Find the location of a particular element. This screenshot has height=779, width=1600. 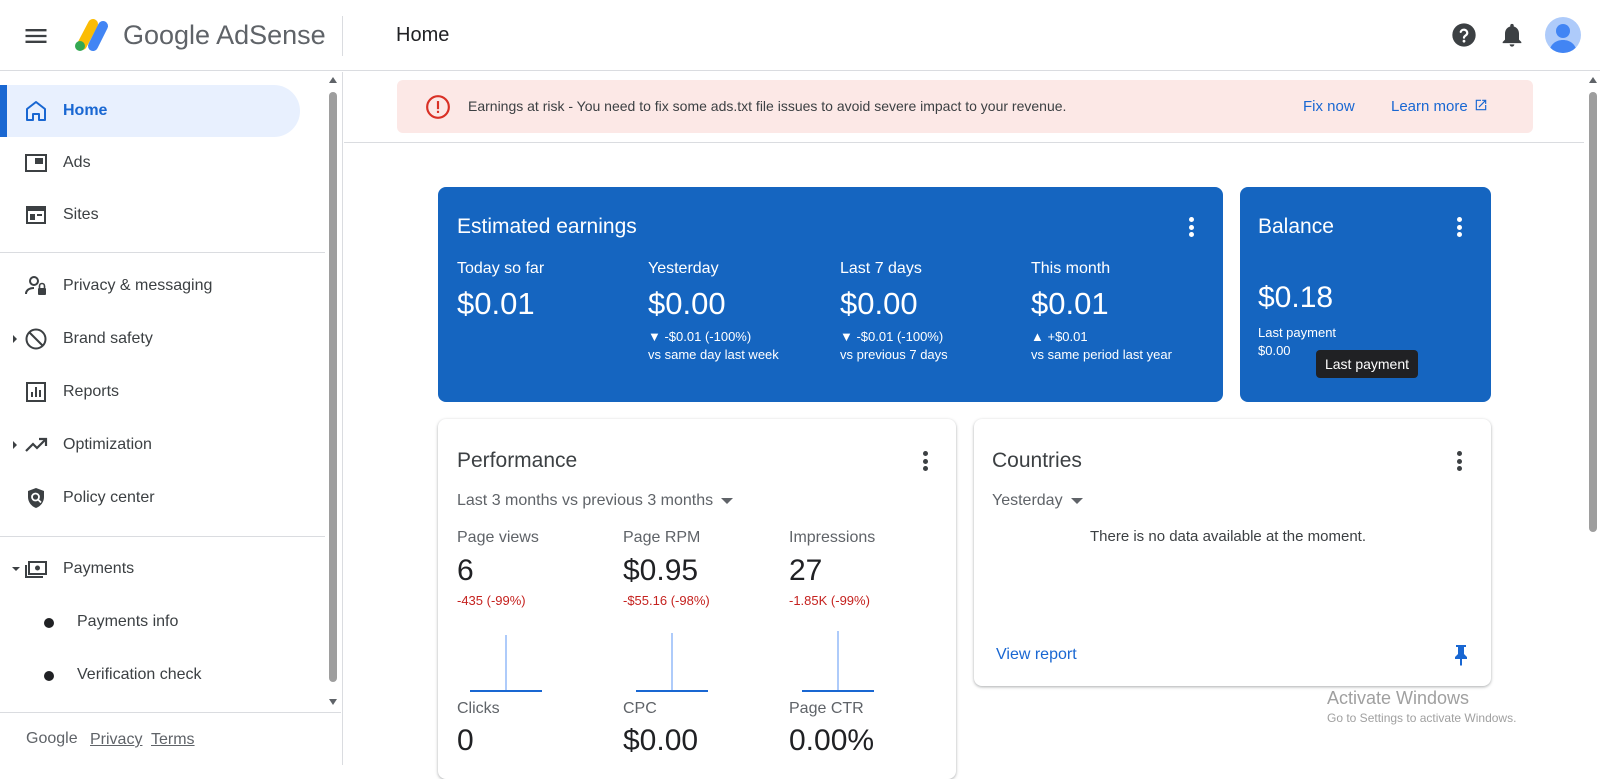

menu-icon is located at coordinates (36, 36).